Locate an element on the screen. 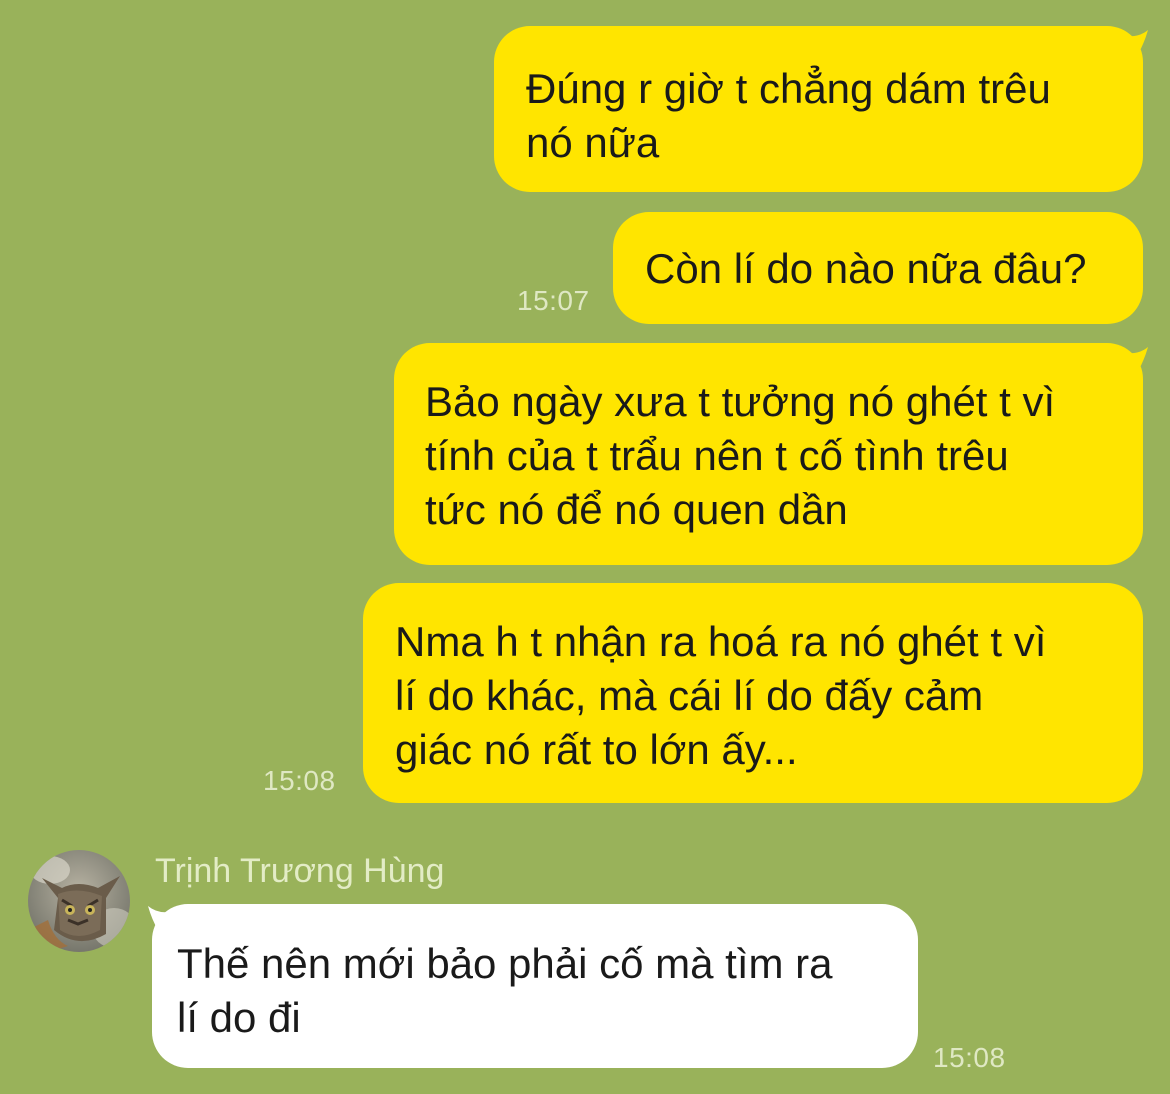 This screenshot has width=1170, height=1094. outgoing-message-2: Còn lí do nào nữa đâu? is located at coordinates (878, 268).